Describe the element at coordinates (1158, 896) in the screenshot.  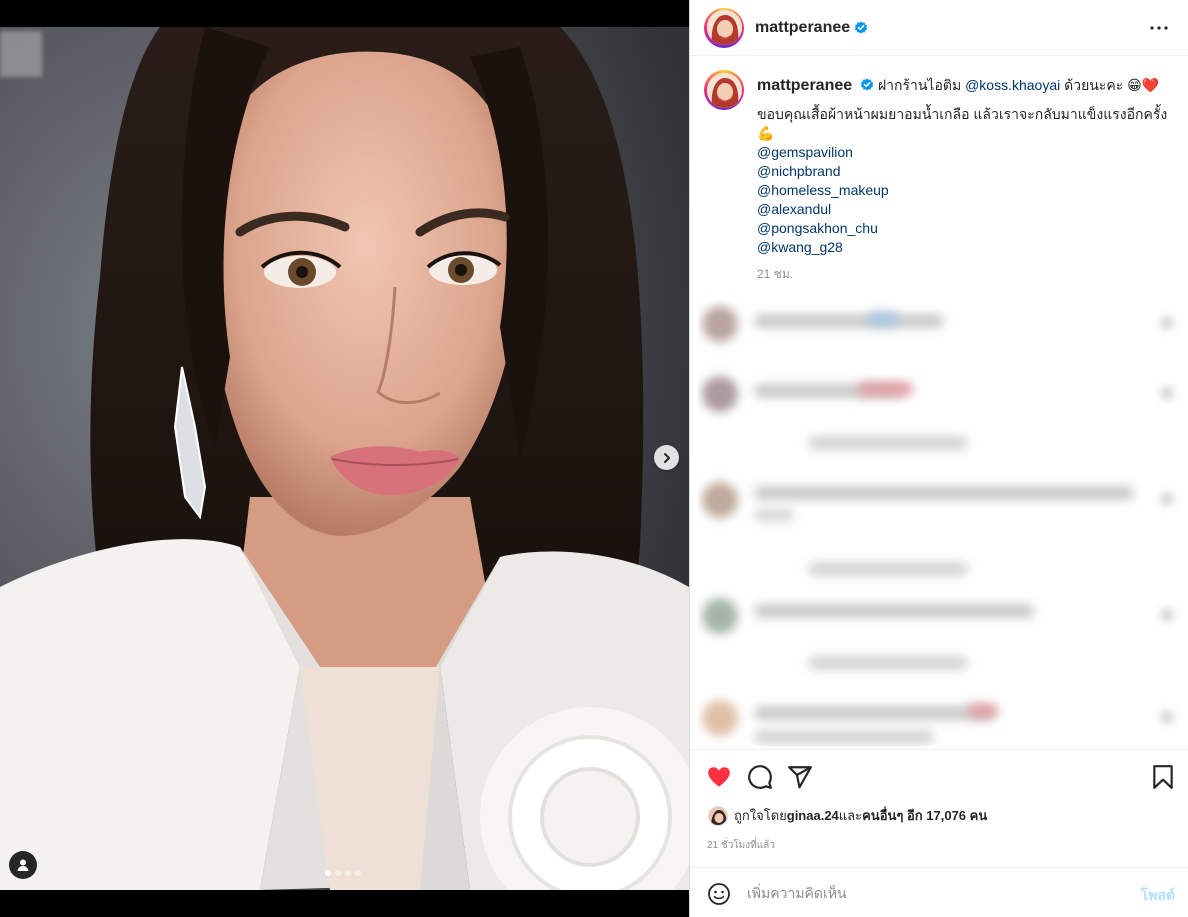
I see `post-comment-button: โพสต์` at that location.